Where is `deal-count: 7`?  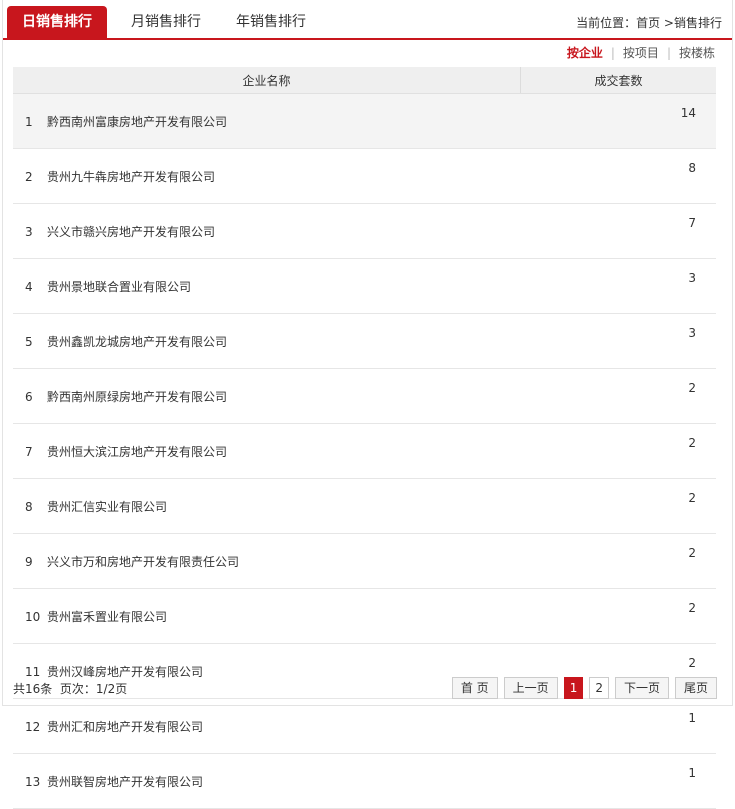 deal-count: 7 is located at coordinates (618, 231).